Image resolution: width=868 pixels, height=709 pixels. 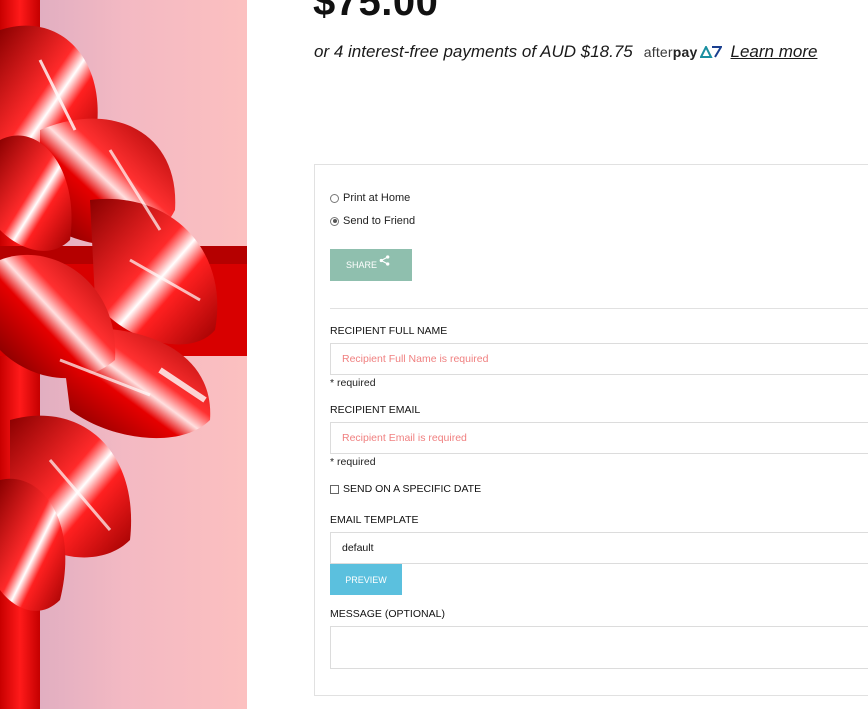 I want to click on share-icon, so click(x=384, y=260).